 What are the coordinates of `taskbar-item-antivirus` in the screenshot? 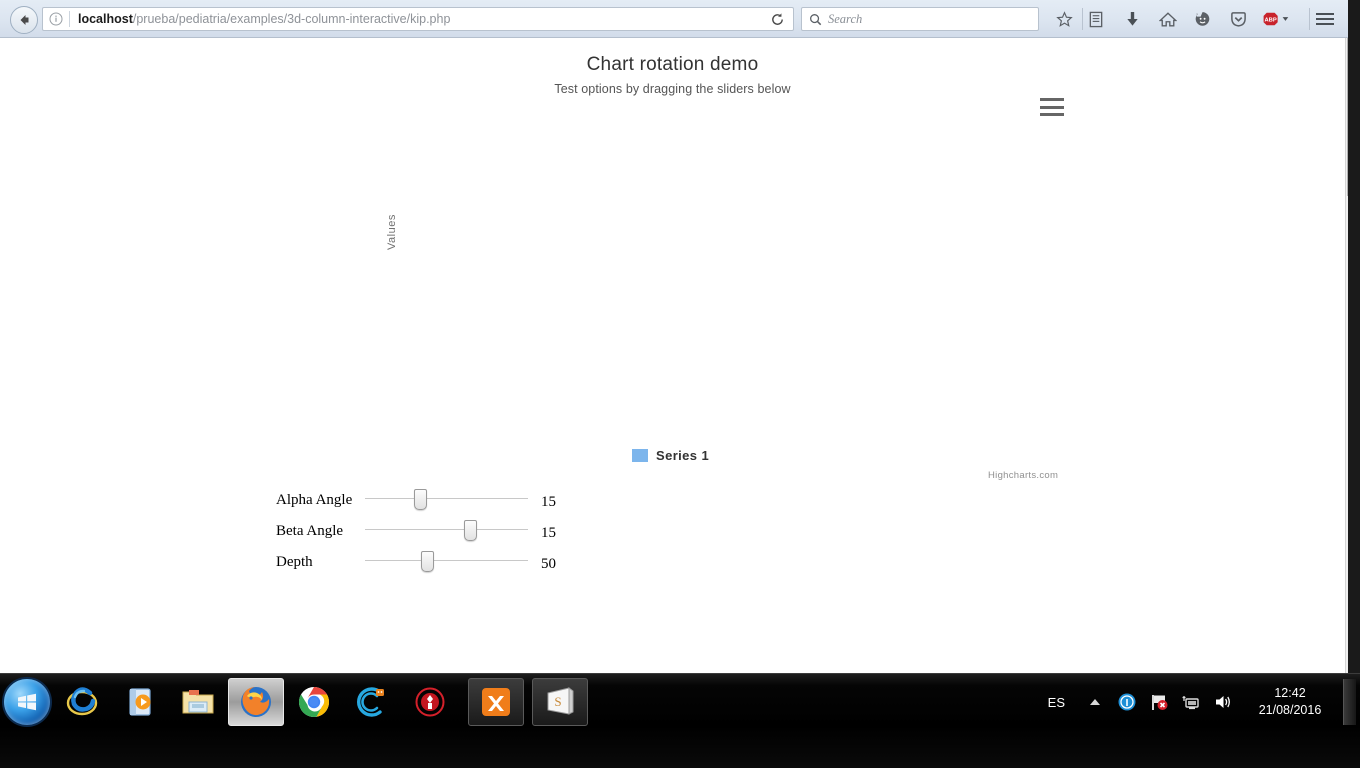 It's located at (430, 702).